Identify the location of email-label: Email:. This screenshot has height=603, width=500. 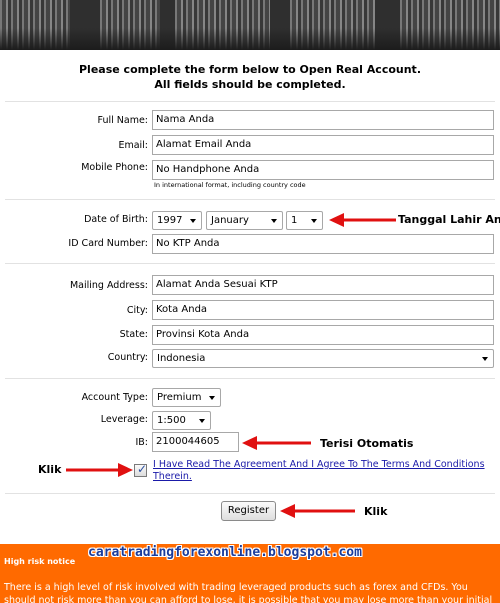
(133, 145).